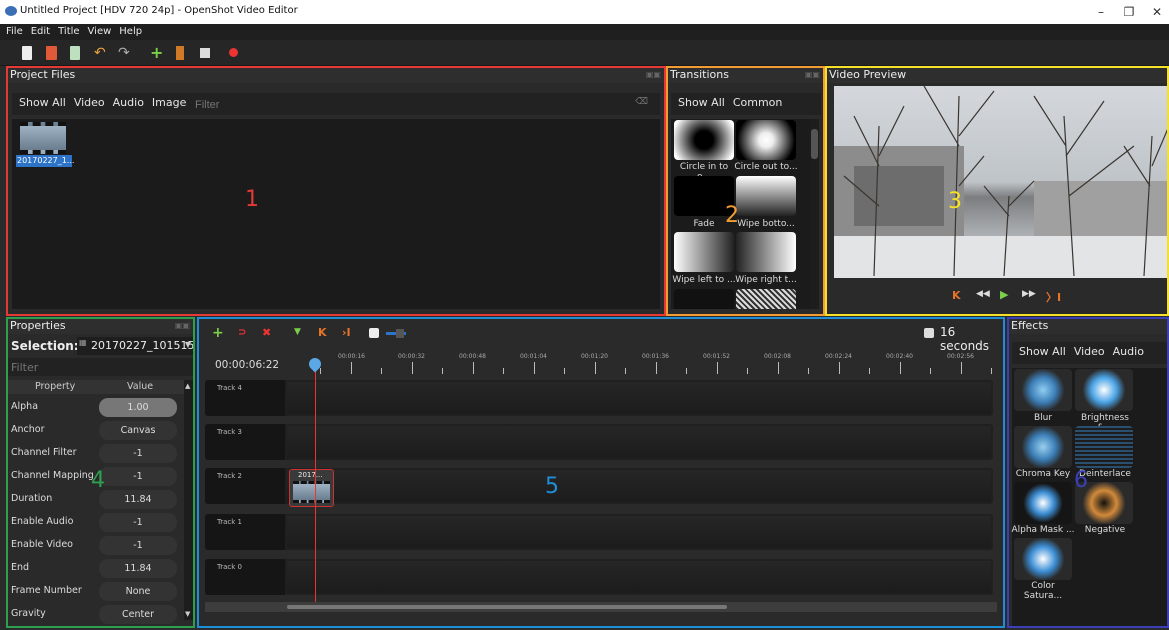 Image resolution: width=1169 pixels, height=630 pixels. Describe the element at coordinates (169, 102) in the screenshot. I see `tab-image: Image` at that location.